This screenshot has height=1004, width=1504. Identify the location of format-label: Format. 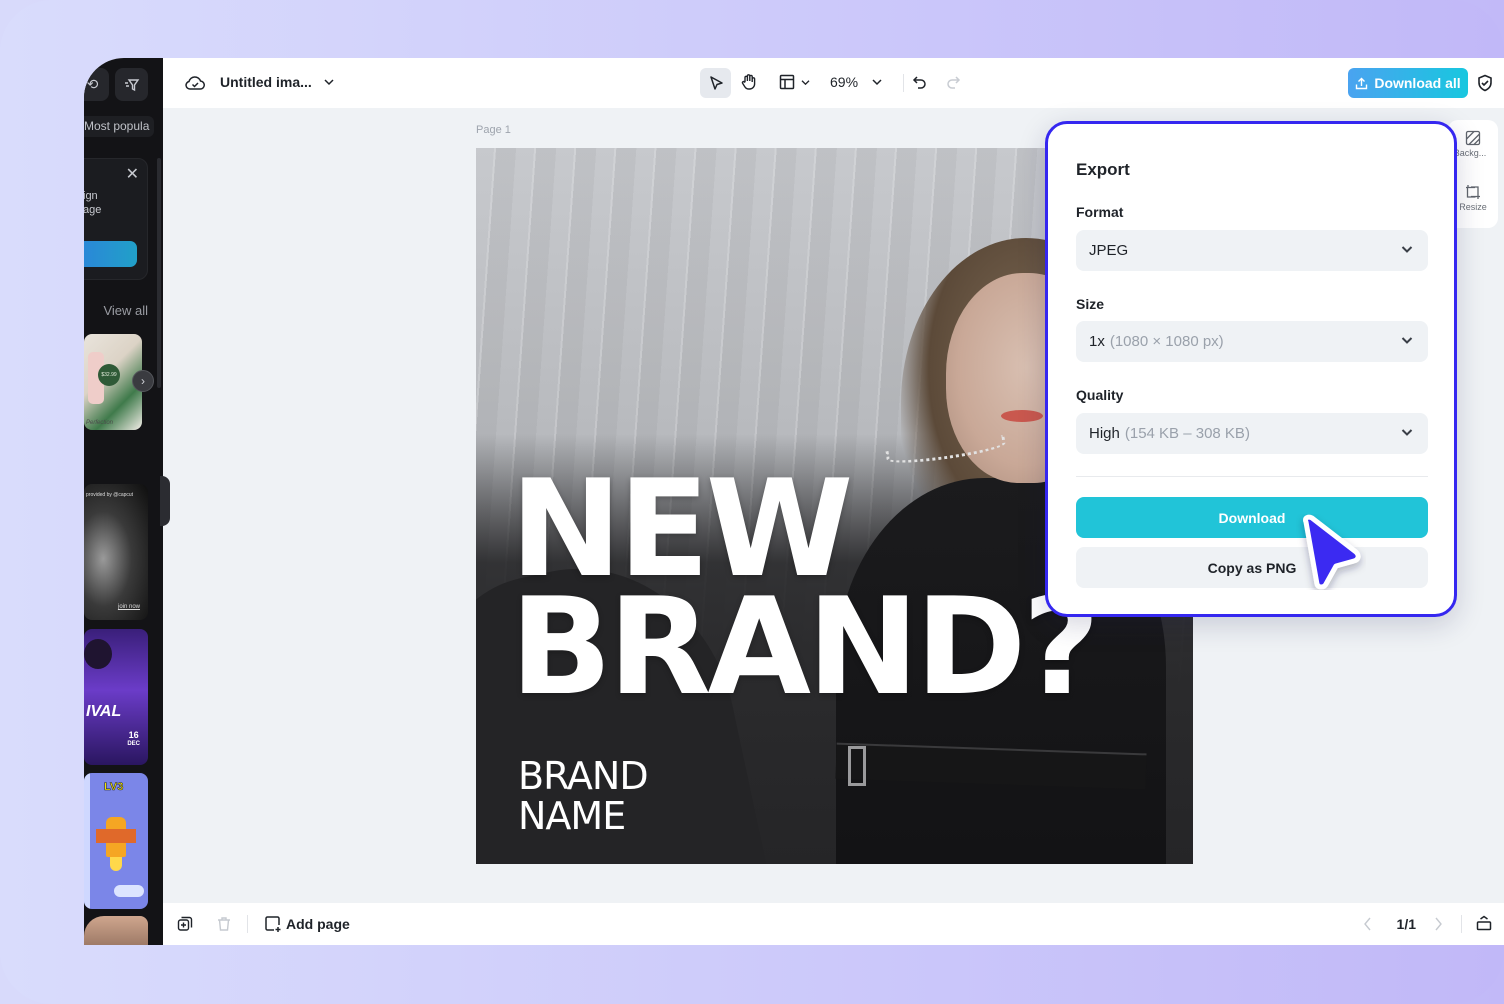
(1100, 212).